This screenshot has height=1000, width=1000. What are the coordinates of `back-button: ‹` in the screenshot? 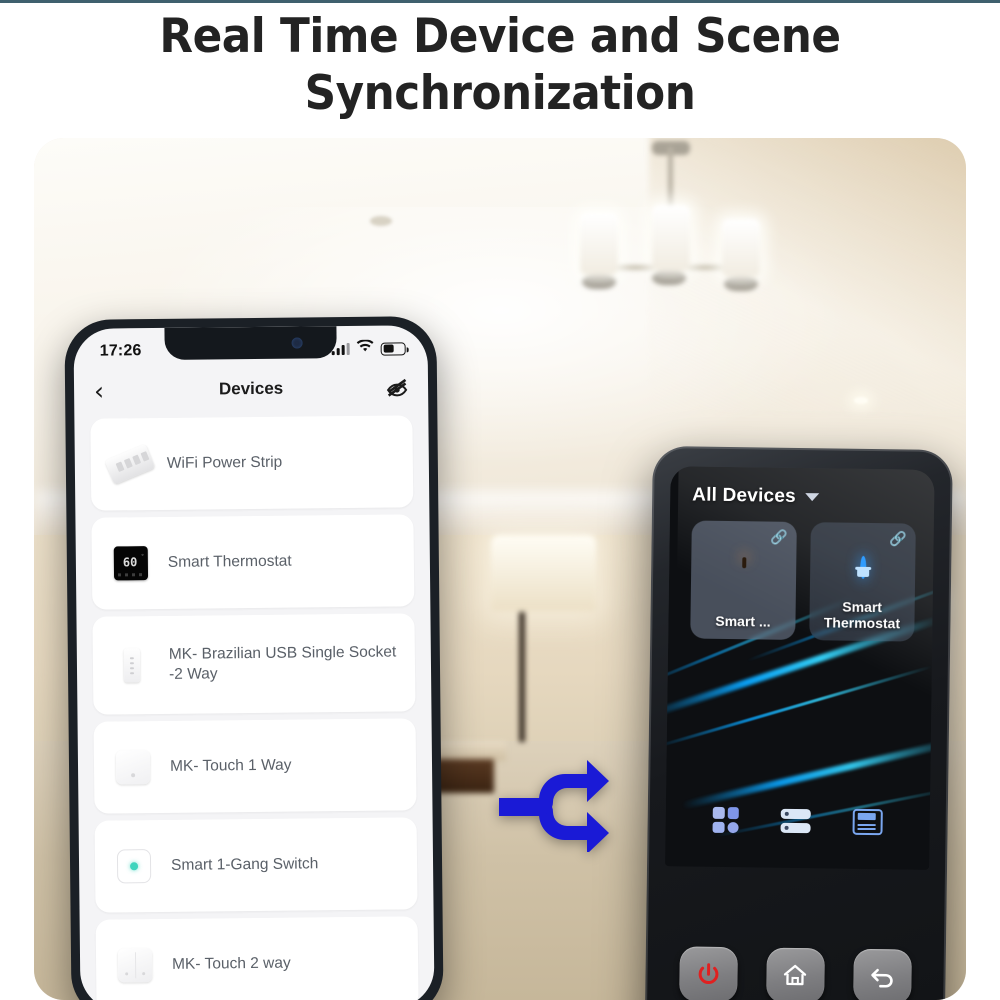 It's located at (107, 390).